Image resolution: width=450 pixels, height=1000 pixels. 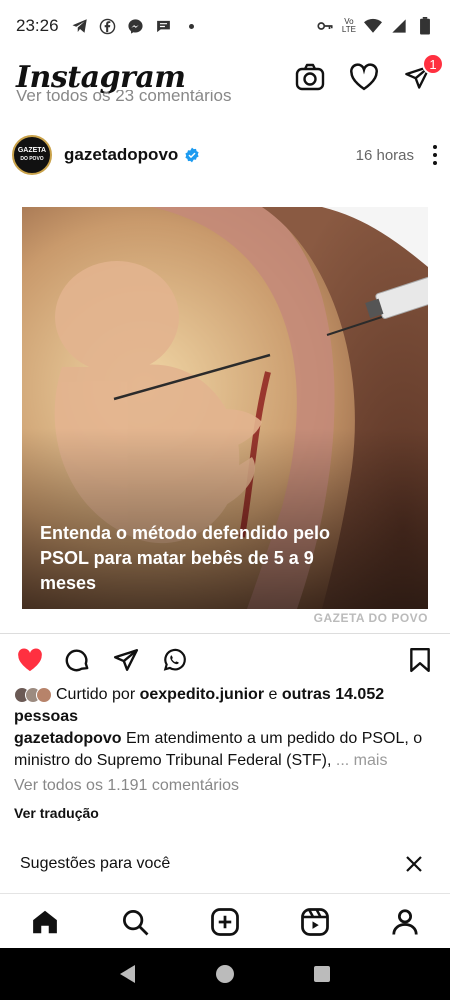 I want to click on volte-label: Vo LTE, so click(x=349, y=26).